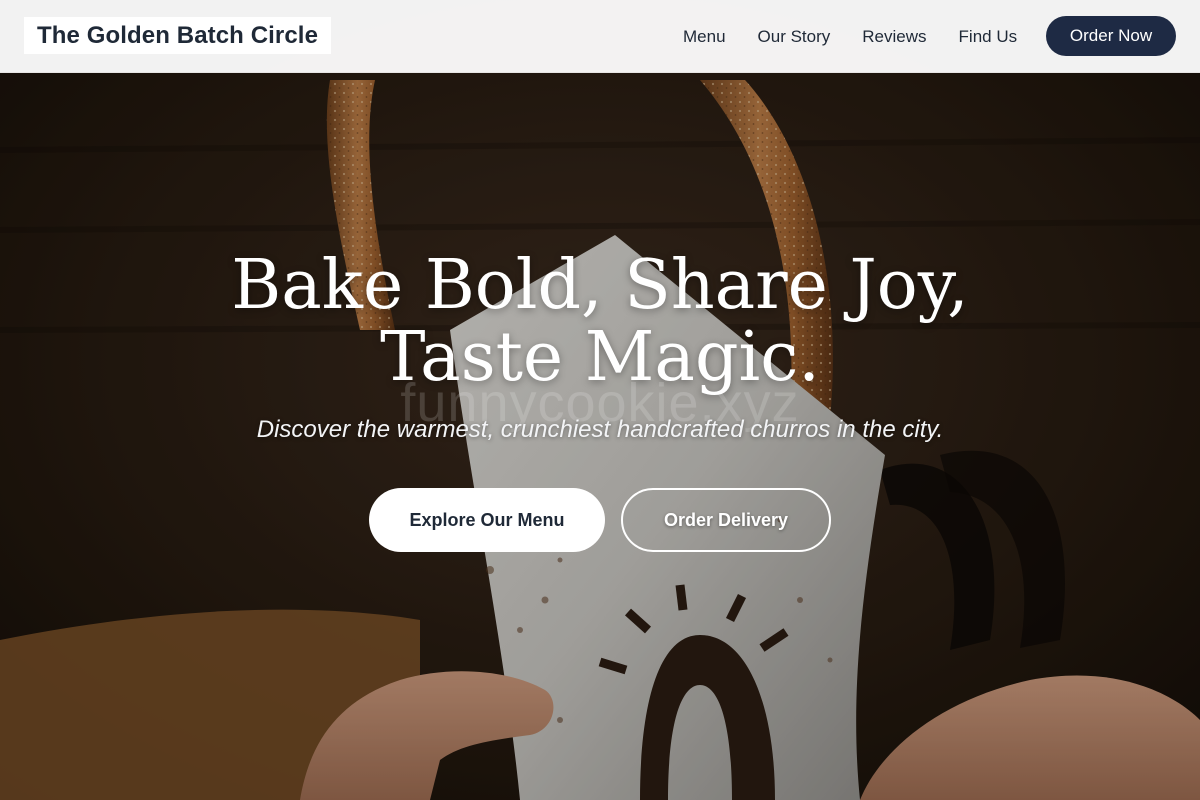 Image resolution: width=1200 pixels, height=800 pixels. What do you see at coordinates (726, 520) in the screenshot?
I see `order-delivery-button: Order Delivery` at bounding box center [726, 520].